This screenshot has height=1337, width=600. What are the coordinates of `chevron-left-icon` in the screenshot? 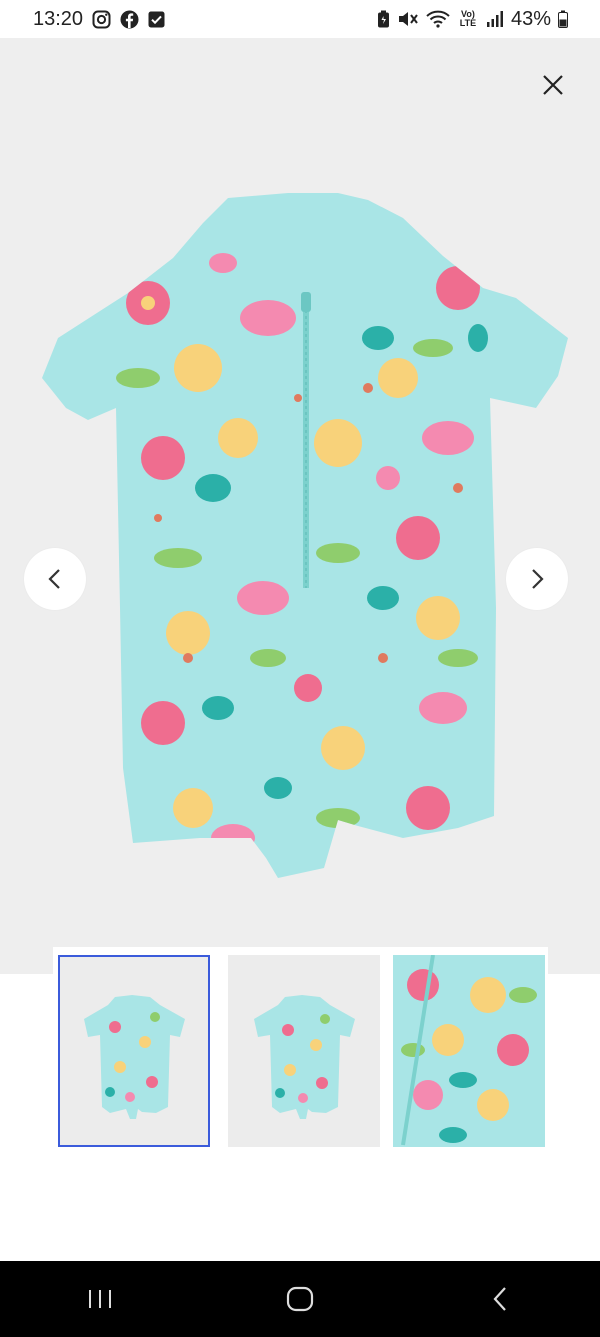 It's located at (54, 579).